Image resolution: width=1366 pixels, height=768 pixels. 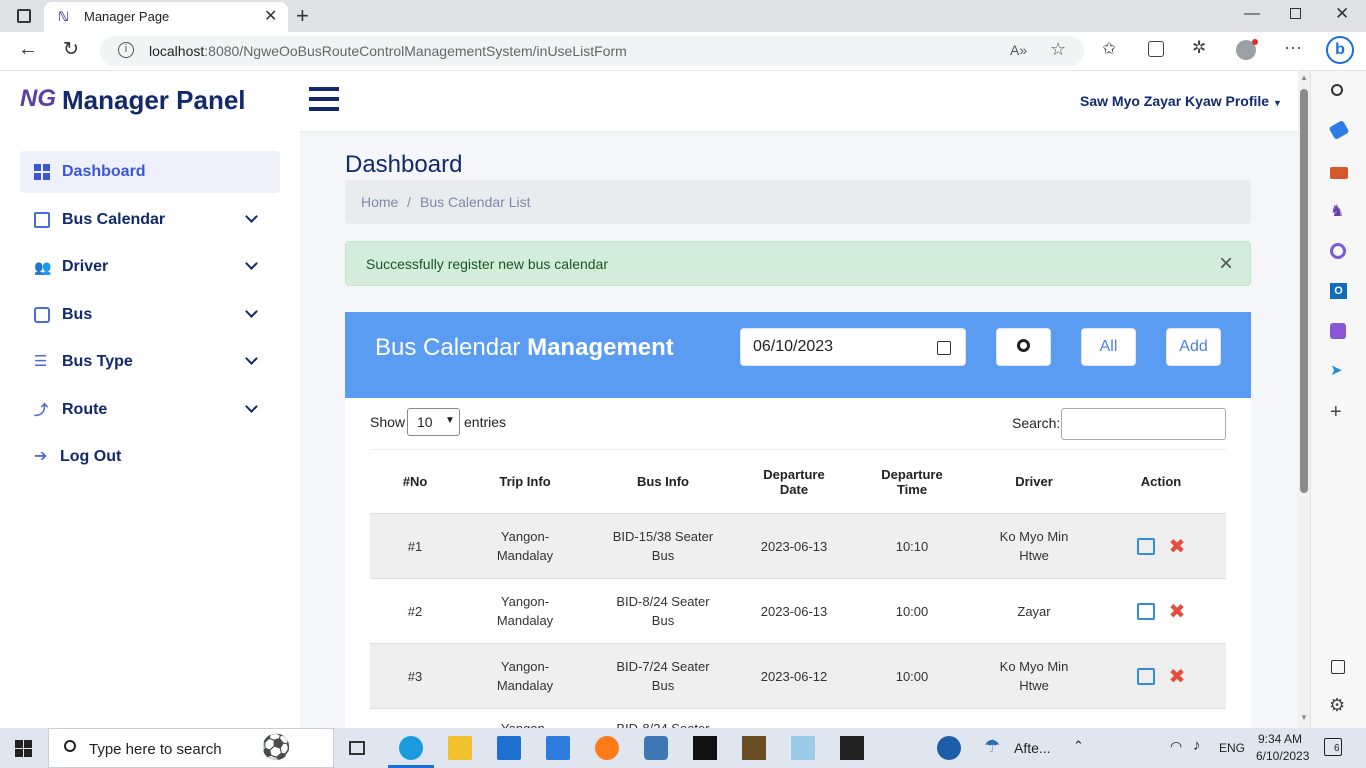 What do you see at coordinates (166, 17) in the screenshot?
I see `browser-tab: ℕ Manager Page ✕` at bounding box center [166, 17].